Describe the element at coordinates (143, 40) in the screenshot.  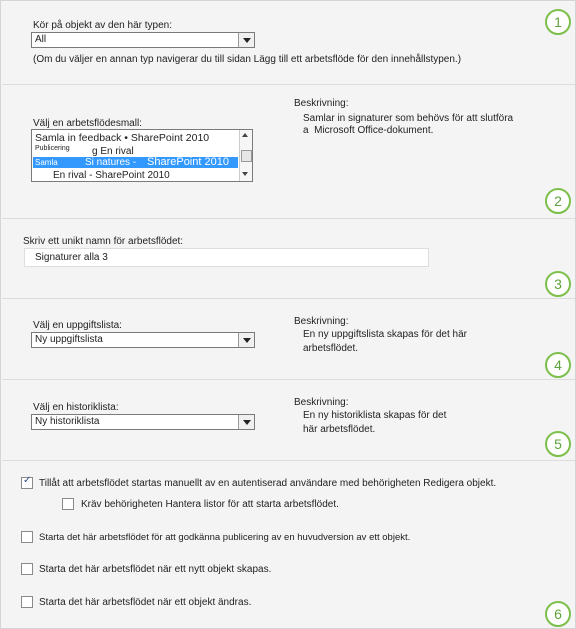
I see `content-type-select: All` at that location.